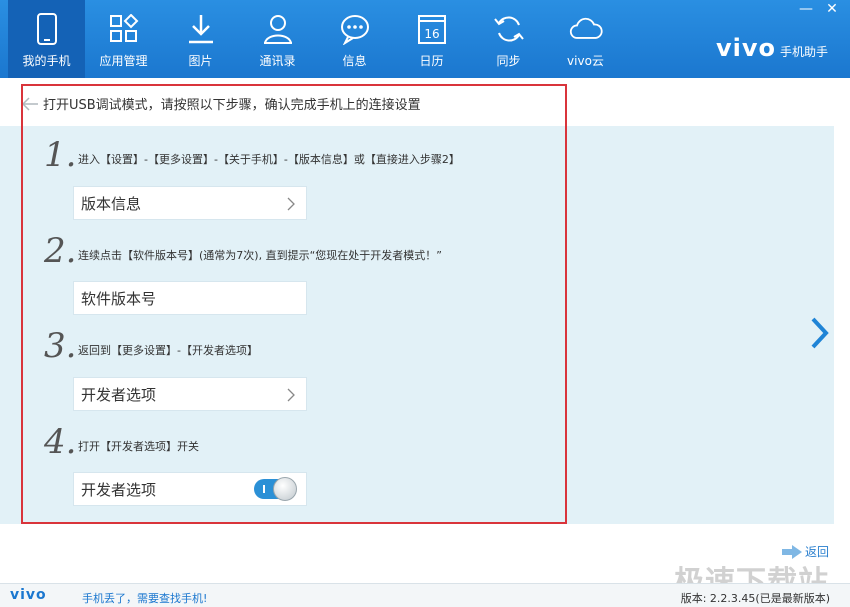 This screenshot has height=607, width=850. What do you see at coordinates (124, 29) in the screenshot?
I see `apps-icon` at bounding box center [124, 29].